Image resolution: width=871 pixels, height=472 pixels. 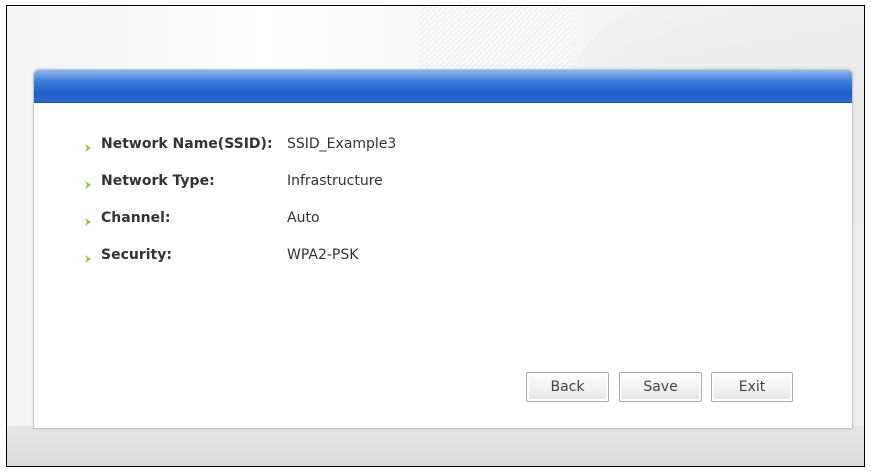 What do you see at coordinates (567, 387) in the screenshot?
I see `back-button: Back` at bounding box center [567, 387].